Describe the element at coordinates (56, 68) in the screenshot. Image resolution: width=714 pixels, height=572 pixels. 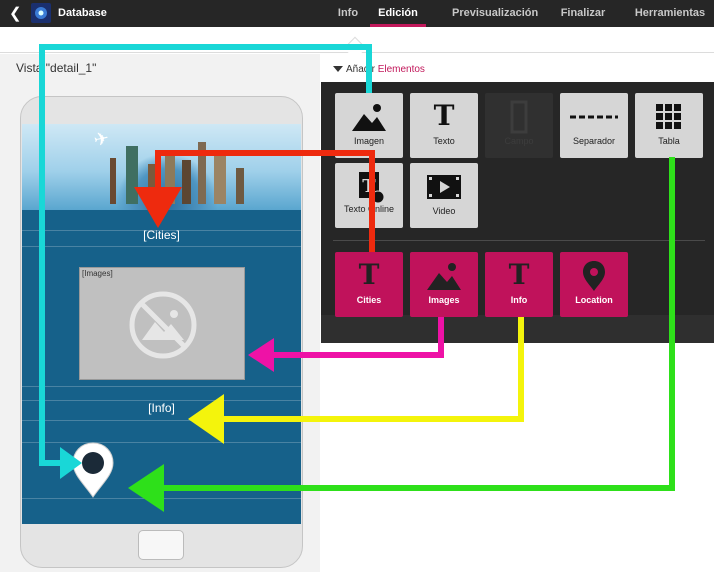
I see `view-name: Vista "detail_1"` at that location.